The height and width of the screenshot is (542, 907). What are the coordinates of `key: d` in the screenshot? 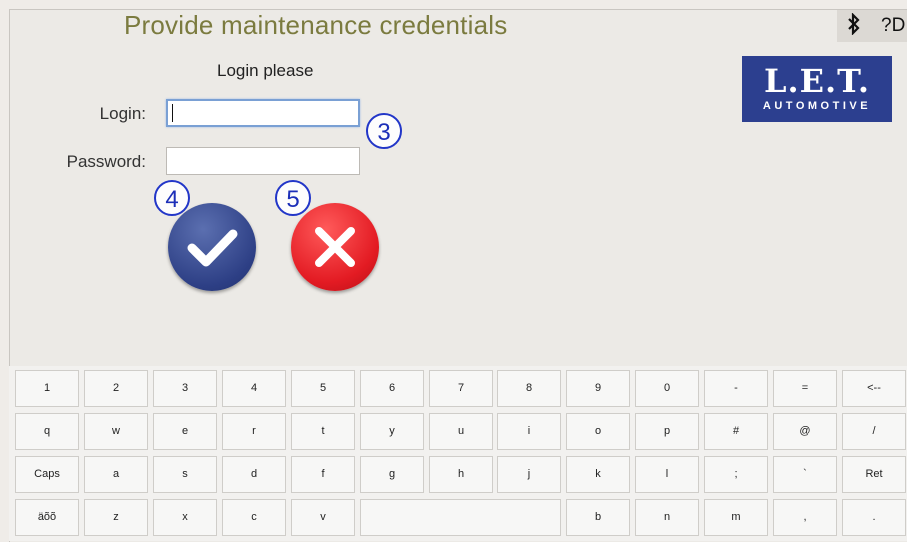 It's located at (254, 474).